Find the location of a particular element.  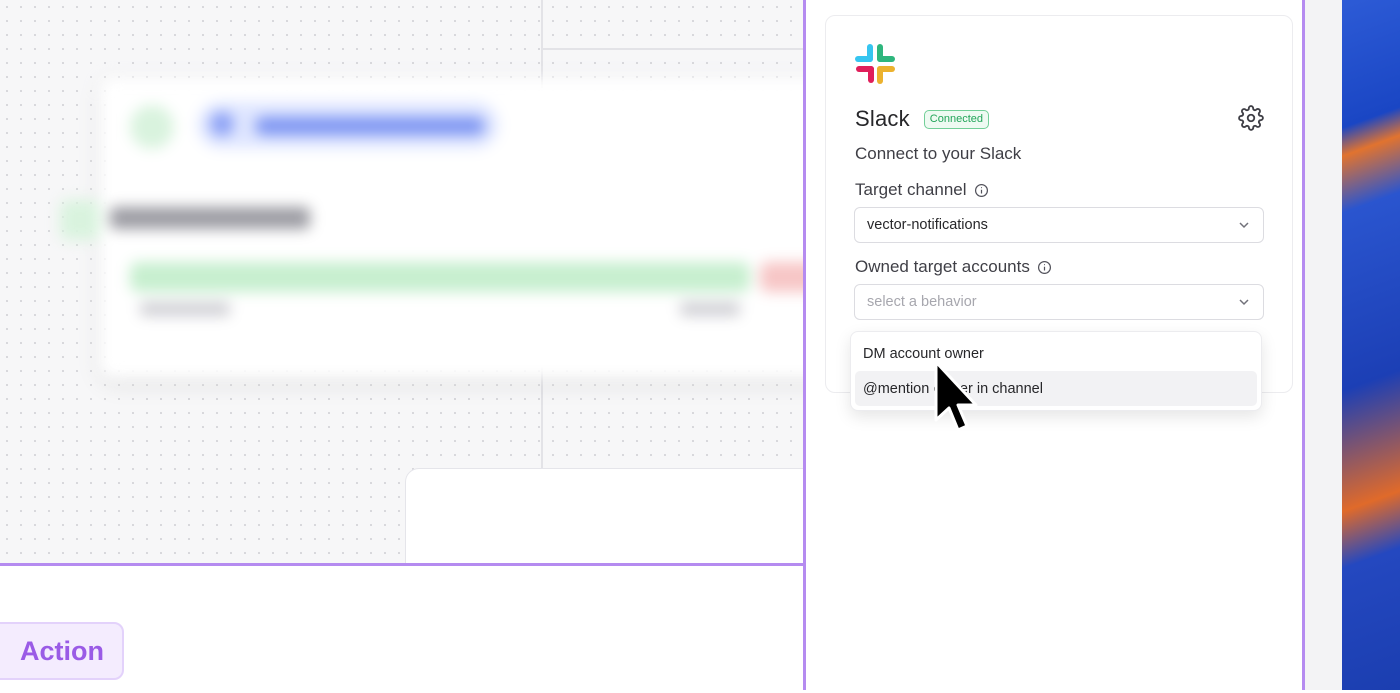

action-label: Action is located at coordinates (62, 650).